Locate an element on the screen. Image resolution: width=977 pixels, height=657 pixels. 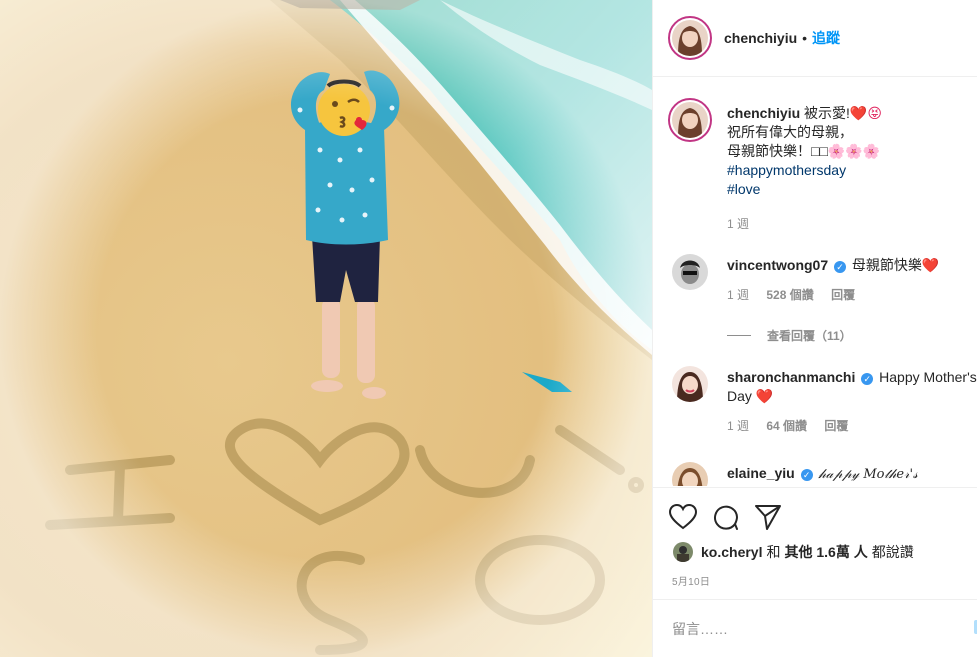
action-bar is located at coordinates (725, 517).